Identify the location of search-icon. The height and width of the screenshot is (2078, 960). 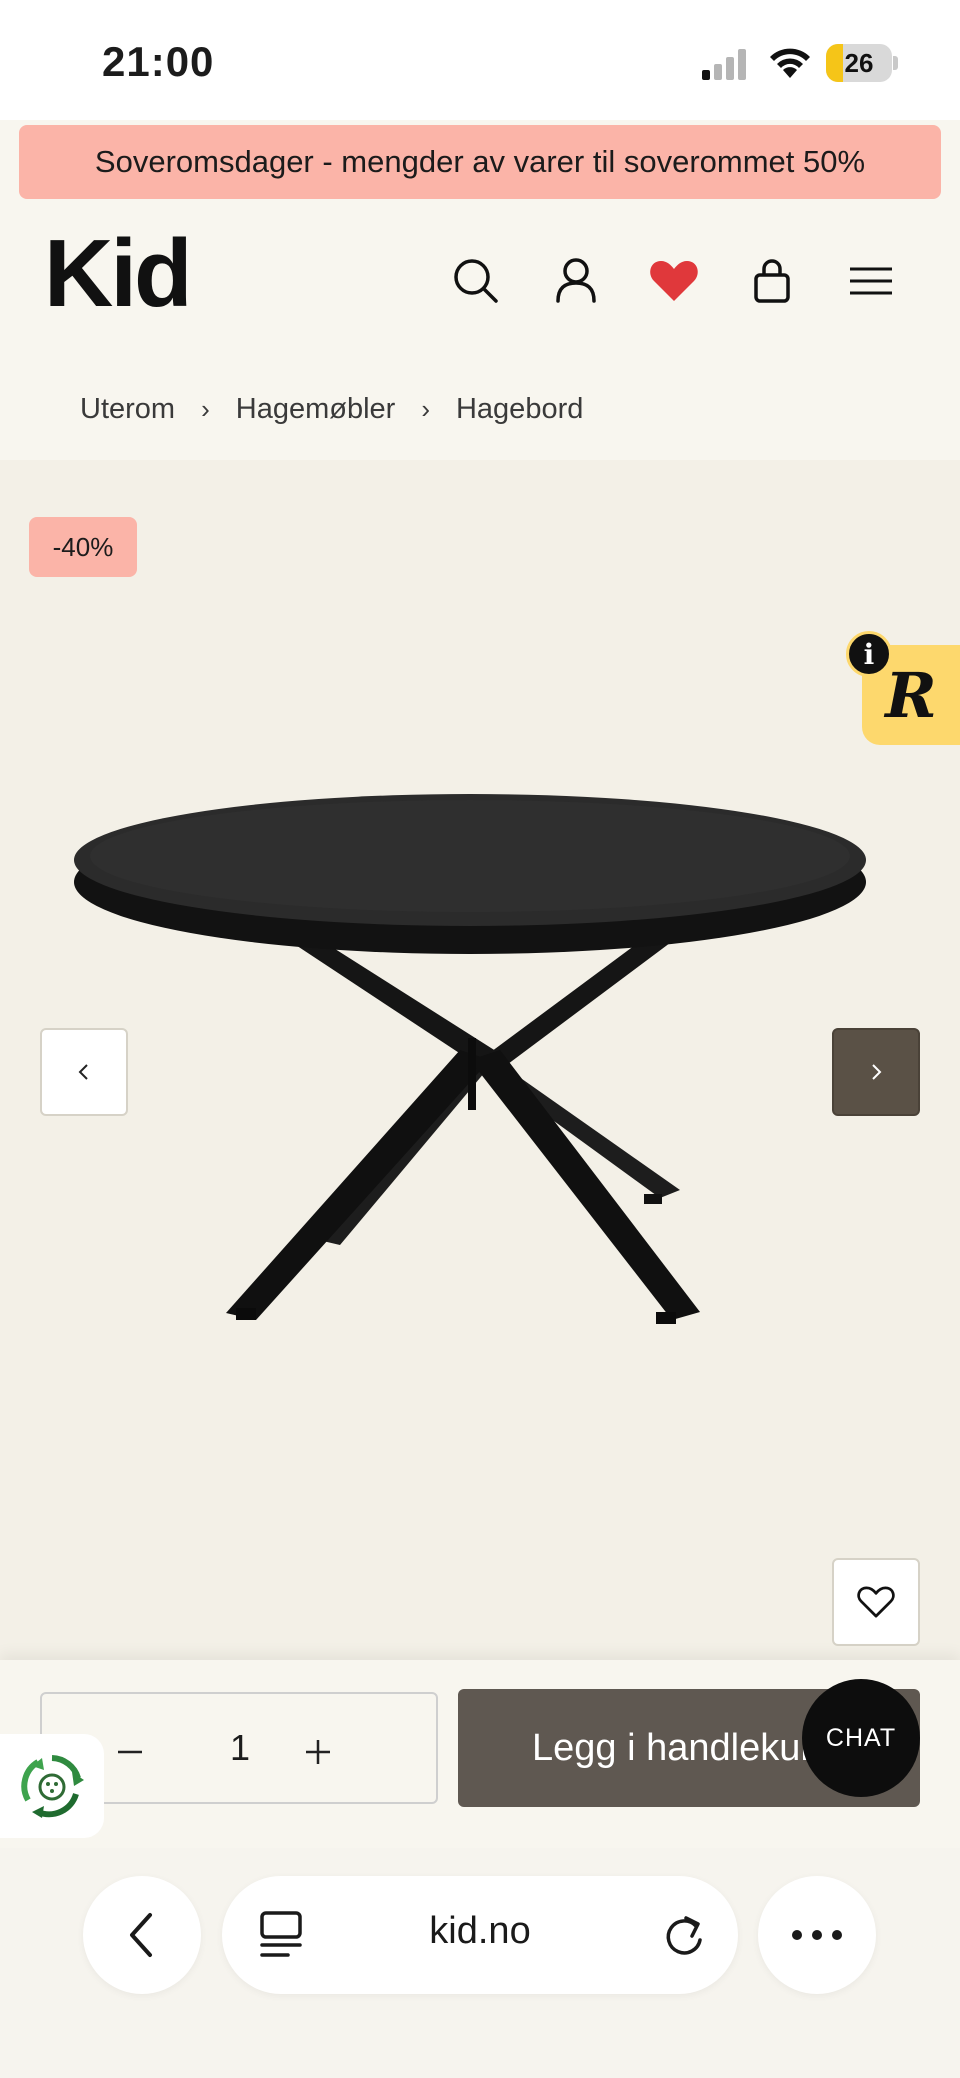
(476, 281).